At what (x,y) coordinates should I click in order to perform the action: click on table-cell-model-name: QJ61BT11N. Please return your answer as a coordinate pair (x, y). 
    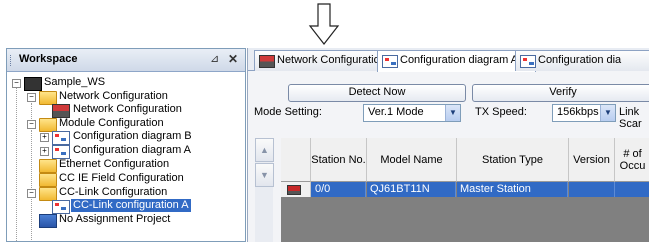
    Looking at the image, I should click on (411, 189).